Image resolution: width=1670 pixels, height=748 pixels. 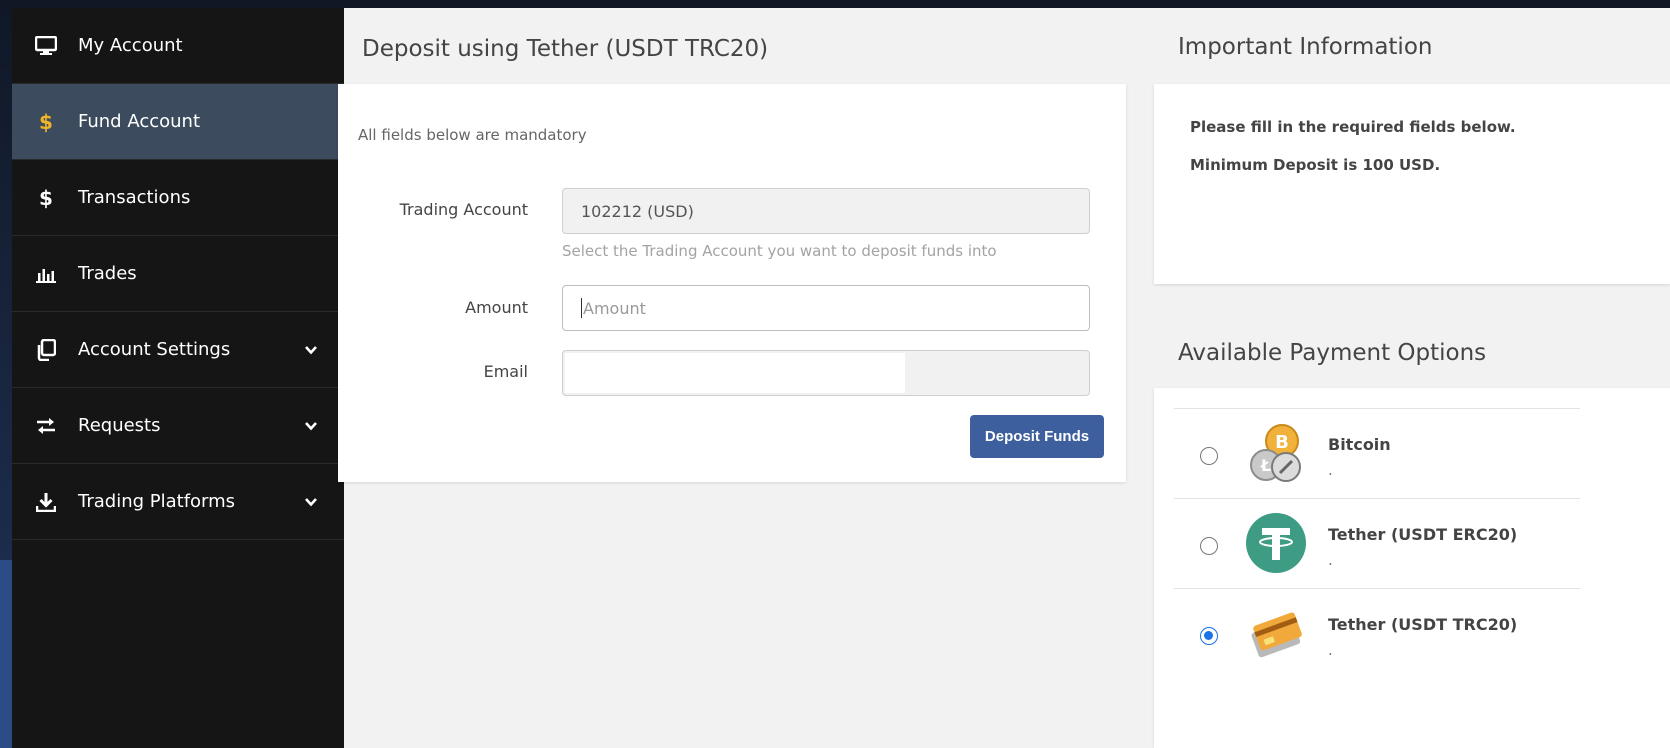 I want to click on sidebar-item-requests: Requests, so click(x=178, y=426).